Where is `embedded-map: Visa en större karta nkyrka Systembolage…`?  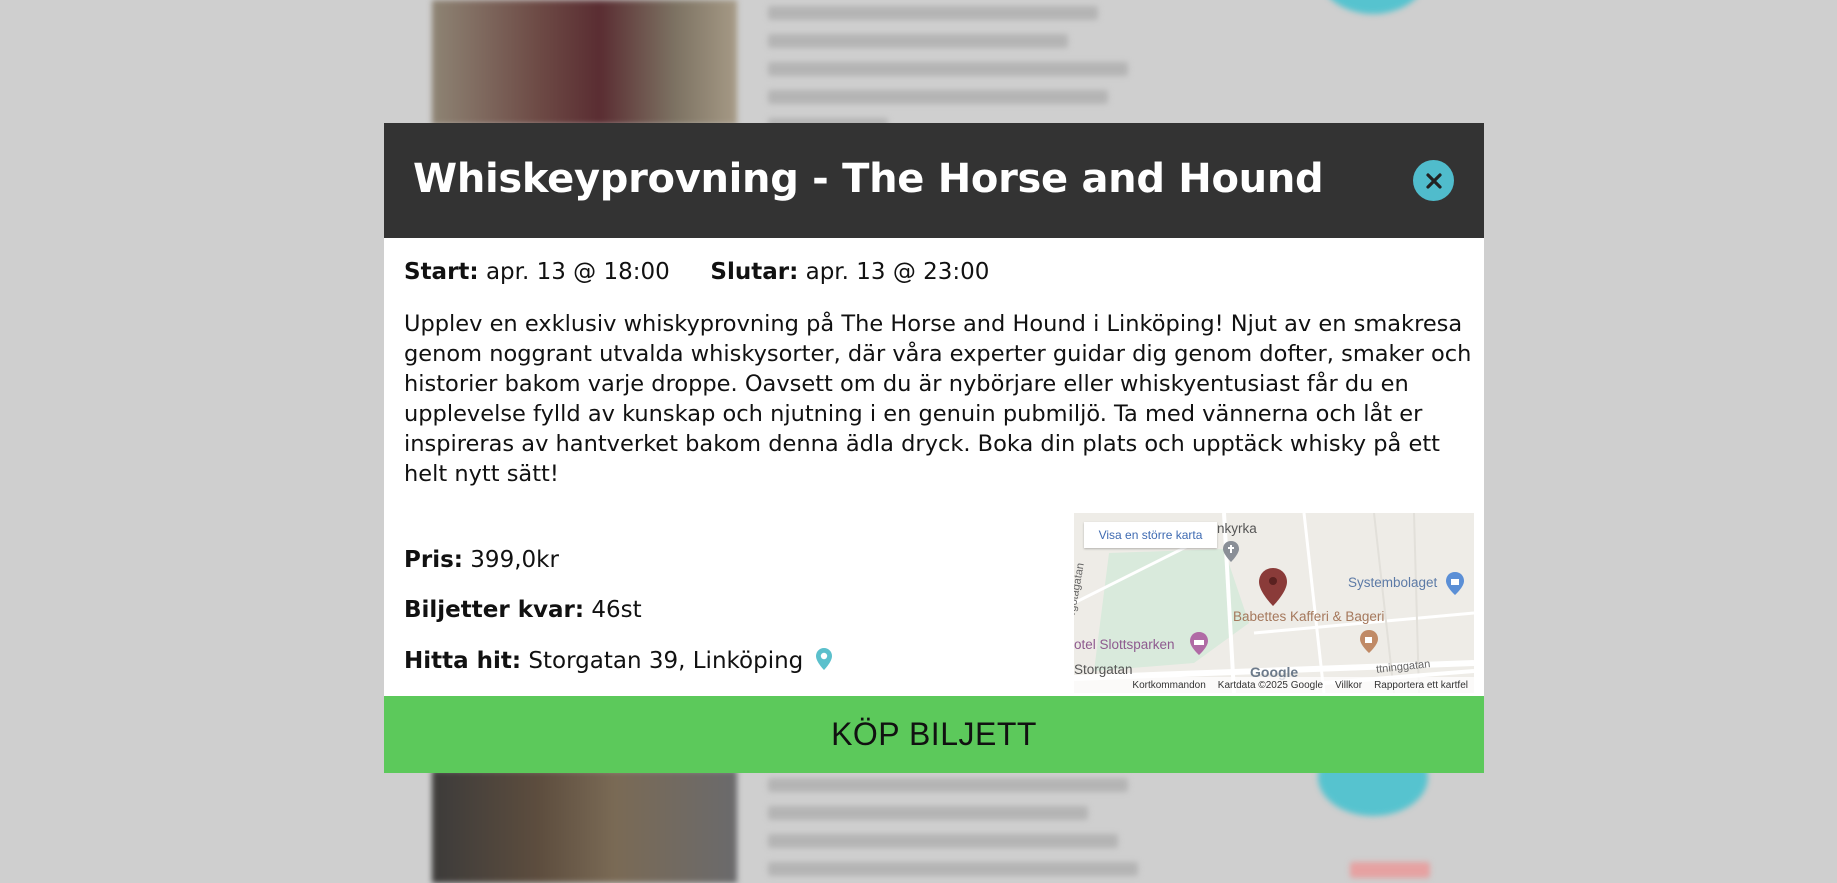 embedded-map: Visa en större karta nkyrka Systembolage… is located at coordinates (1274, 603).